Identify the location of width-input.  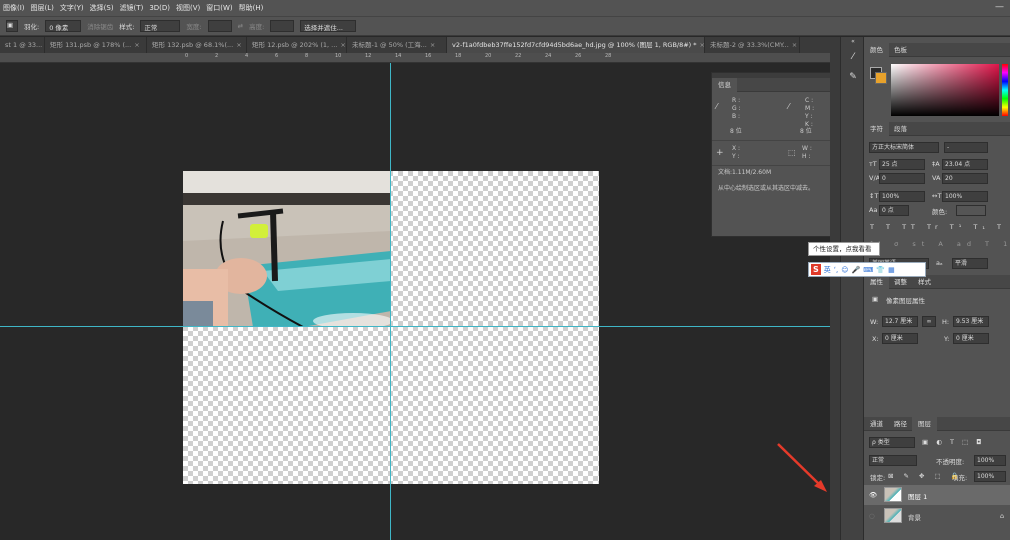
(219, 26).